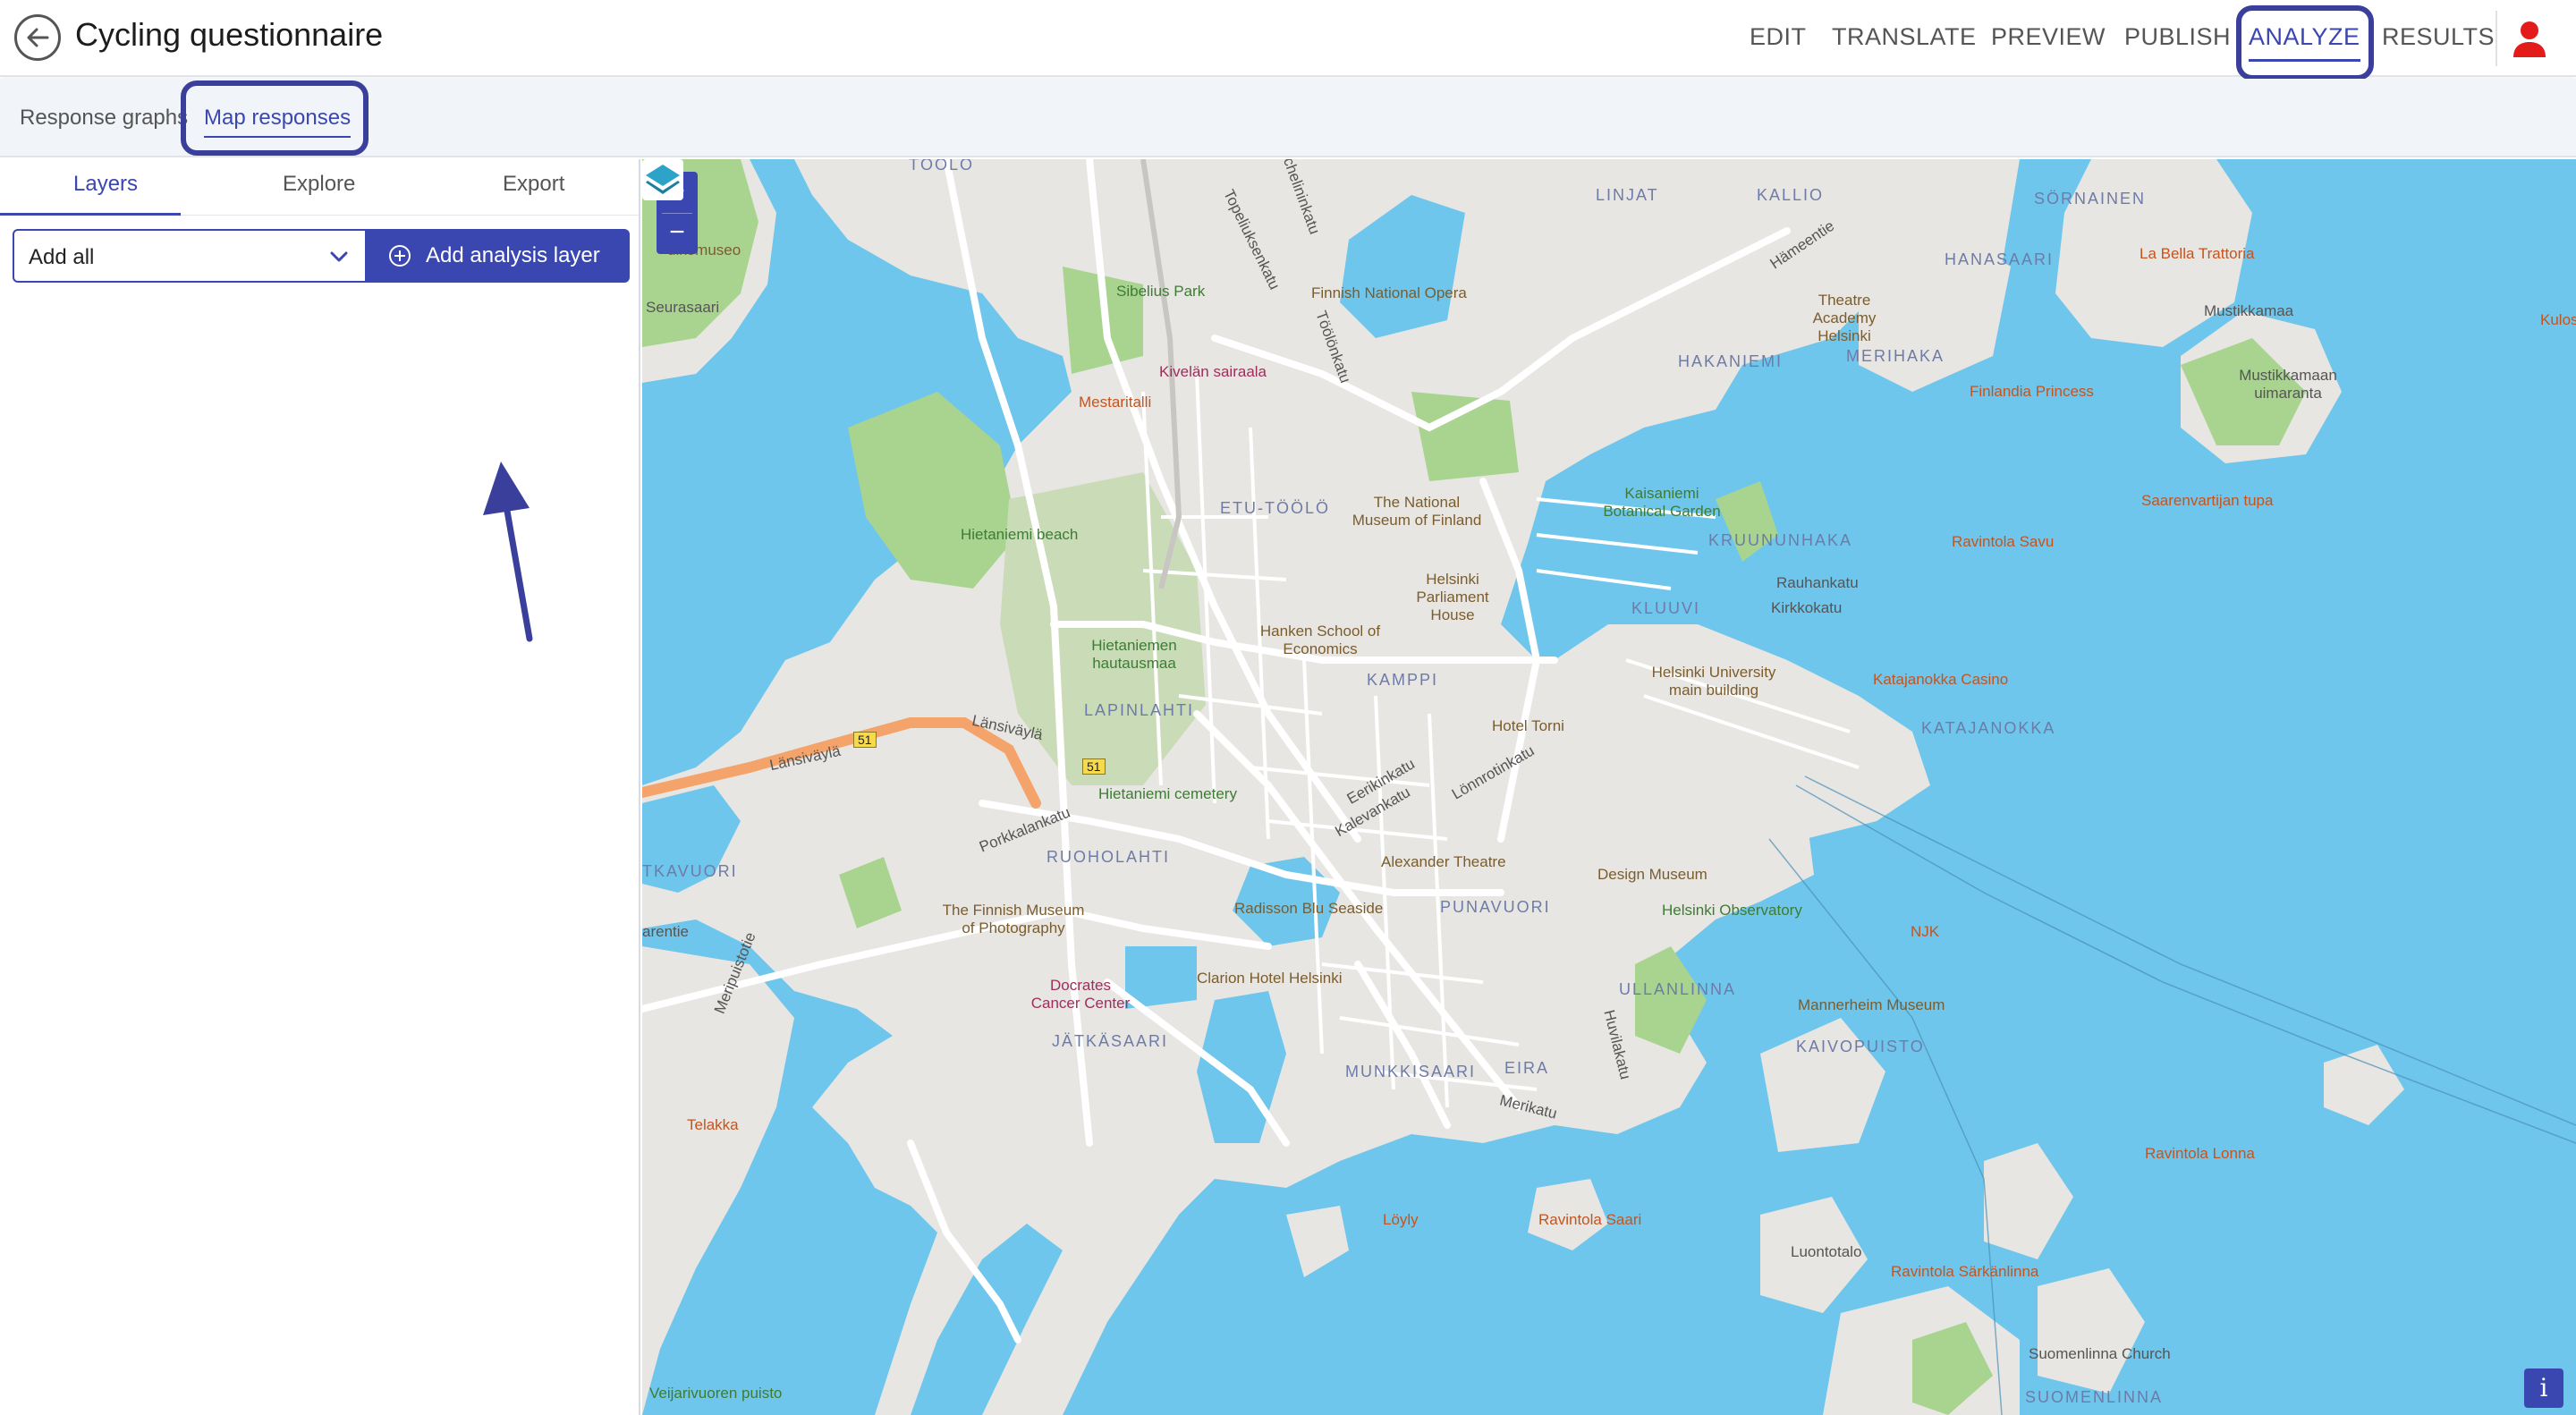 This screenshot has width=2576, height=1415. I want to click on page-title: Cycling questionnaire, so click(229, 34).